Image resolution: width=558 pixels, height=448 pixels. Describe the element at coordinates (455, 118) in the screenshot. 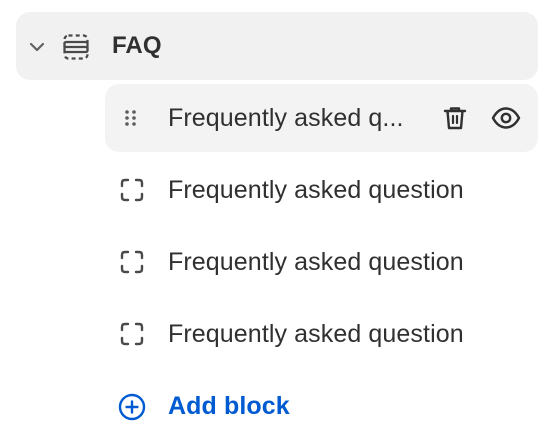

I see `trash-icon` at that location.